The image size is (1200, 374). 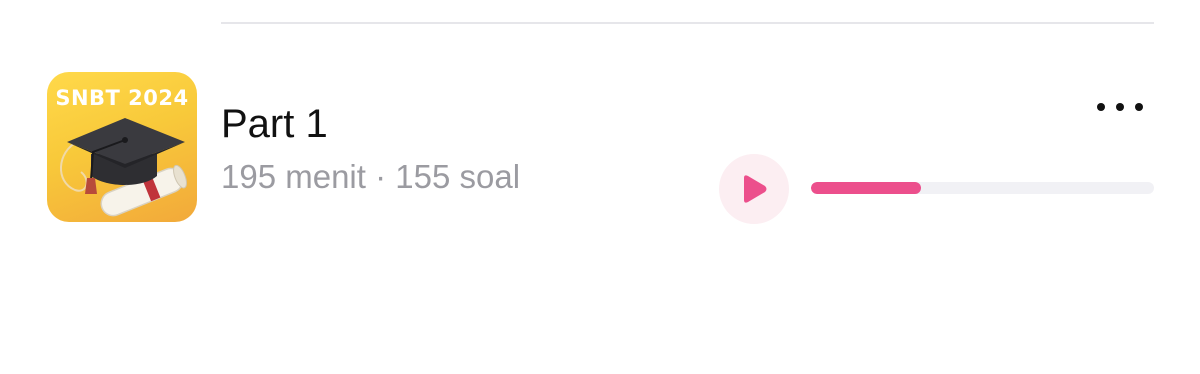 I want to click on more-options-button, so click(x=1120, y=107).